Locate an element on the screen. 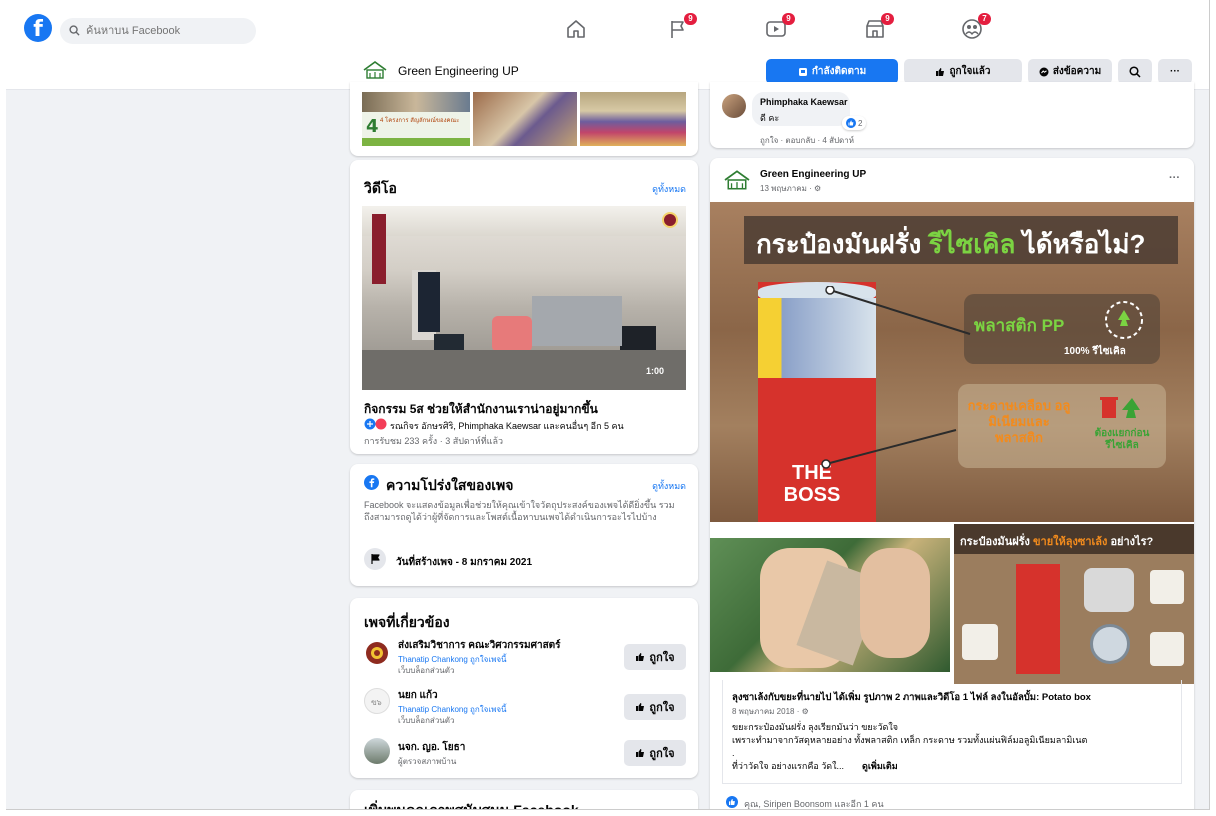 The image size is (1216, 816). video-meta: การรับชม 233 ครั้ง · 3 สัปดาห์ที่แล้ว is located at coordinates (434, 441).